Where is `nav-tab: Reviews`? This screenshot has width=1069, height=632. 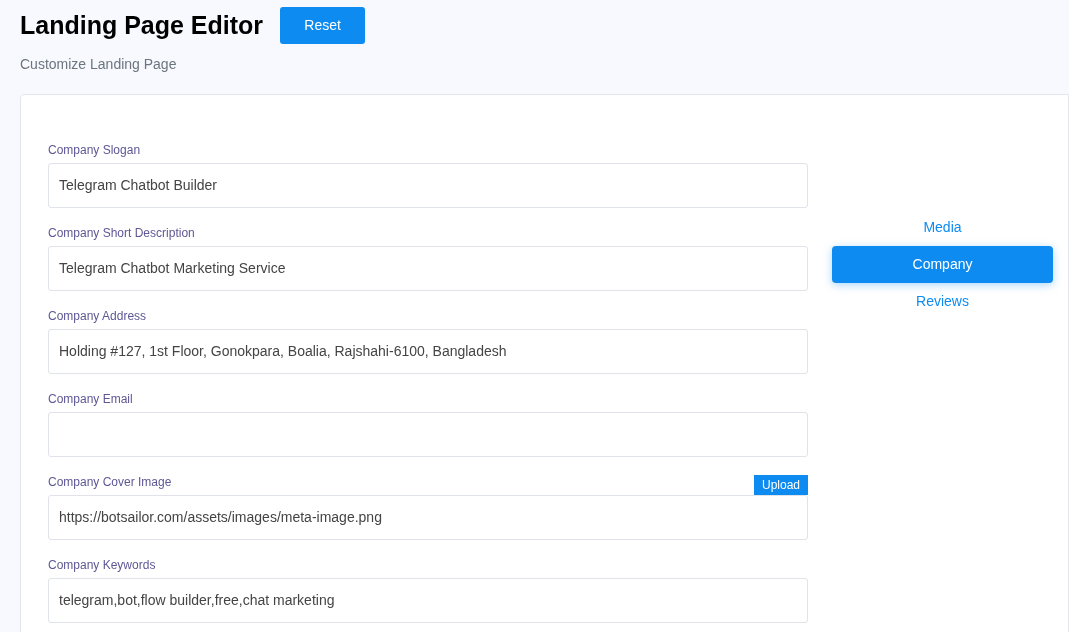 nav-tab: Reviews is located at coordinates (942, 301).